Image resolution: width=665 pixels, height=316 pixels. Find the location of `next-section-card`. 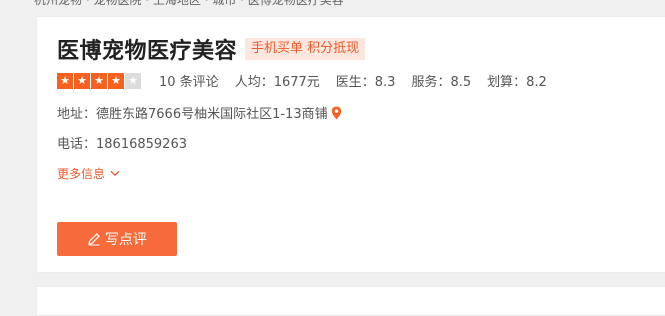

next-section-card is located at coordinates (350, 301).